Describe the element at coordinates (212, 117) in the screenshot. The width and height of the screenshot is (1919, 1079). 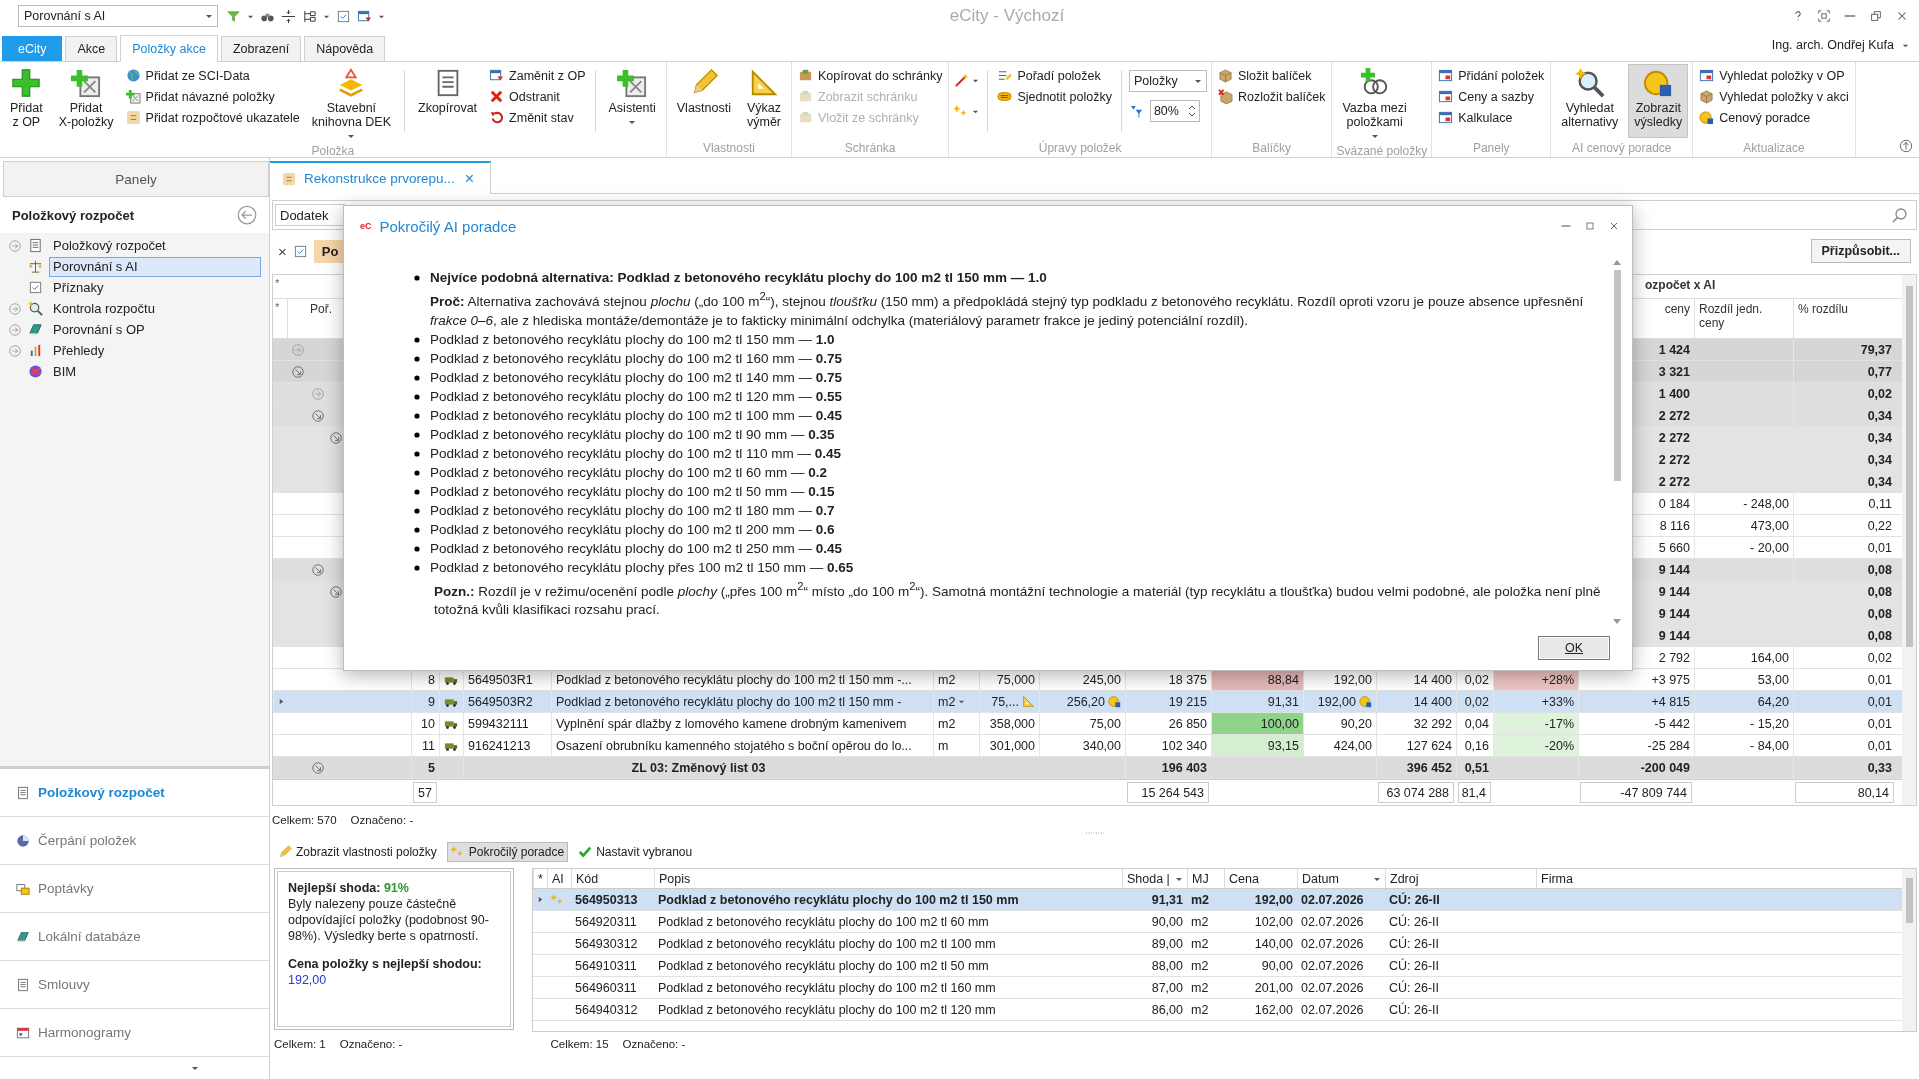
I see `ribbon-button: Přidat rozpočtové ukazatele` at that location.